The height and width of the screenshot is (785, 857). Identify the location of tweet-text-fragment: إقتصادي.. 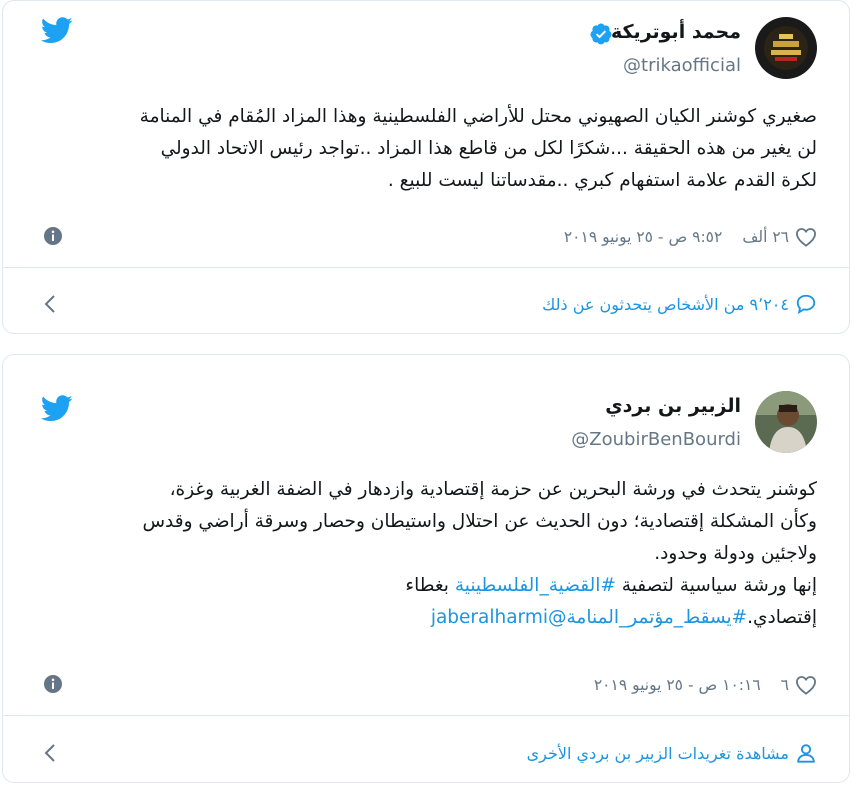
(782, 617).